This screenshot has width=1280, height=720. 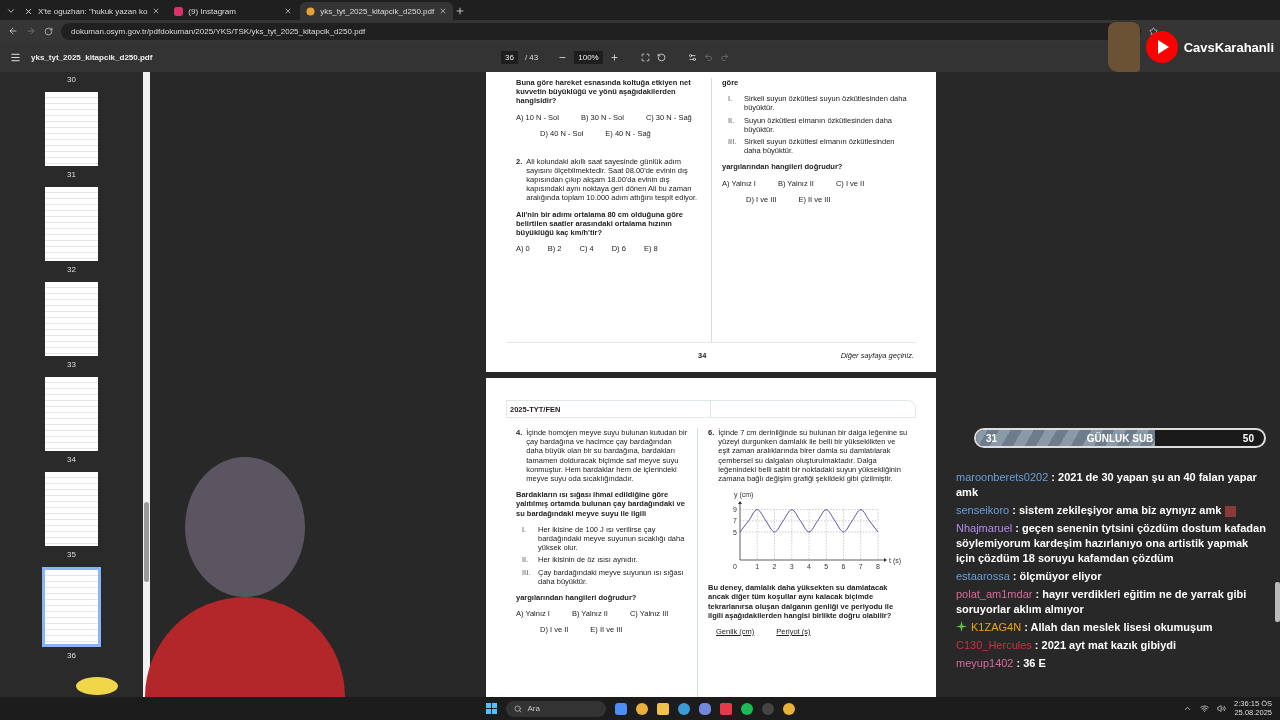 I want to click on chat-message: K1ZAG4N : Allah dan meslek lisesi okumuşum, so click(x=1111, y=627).